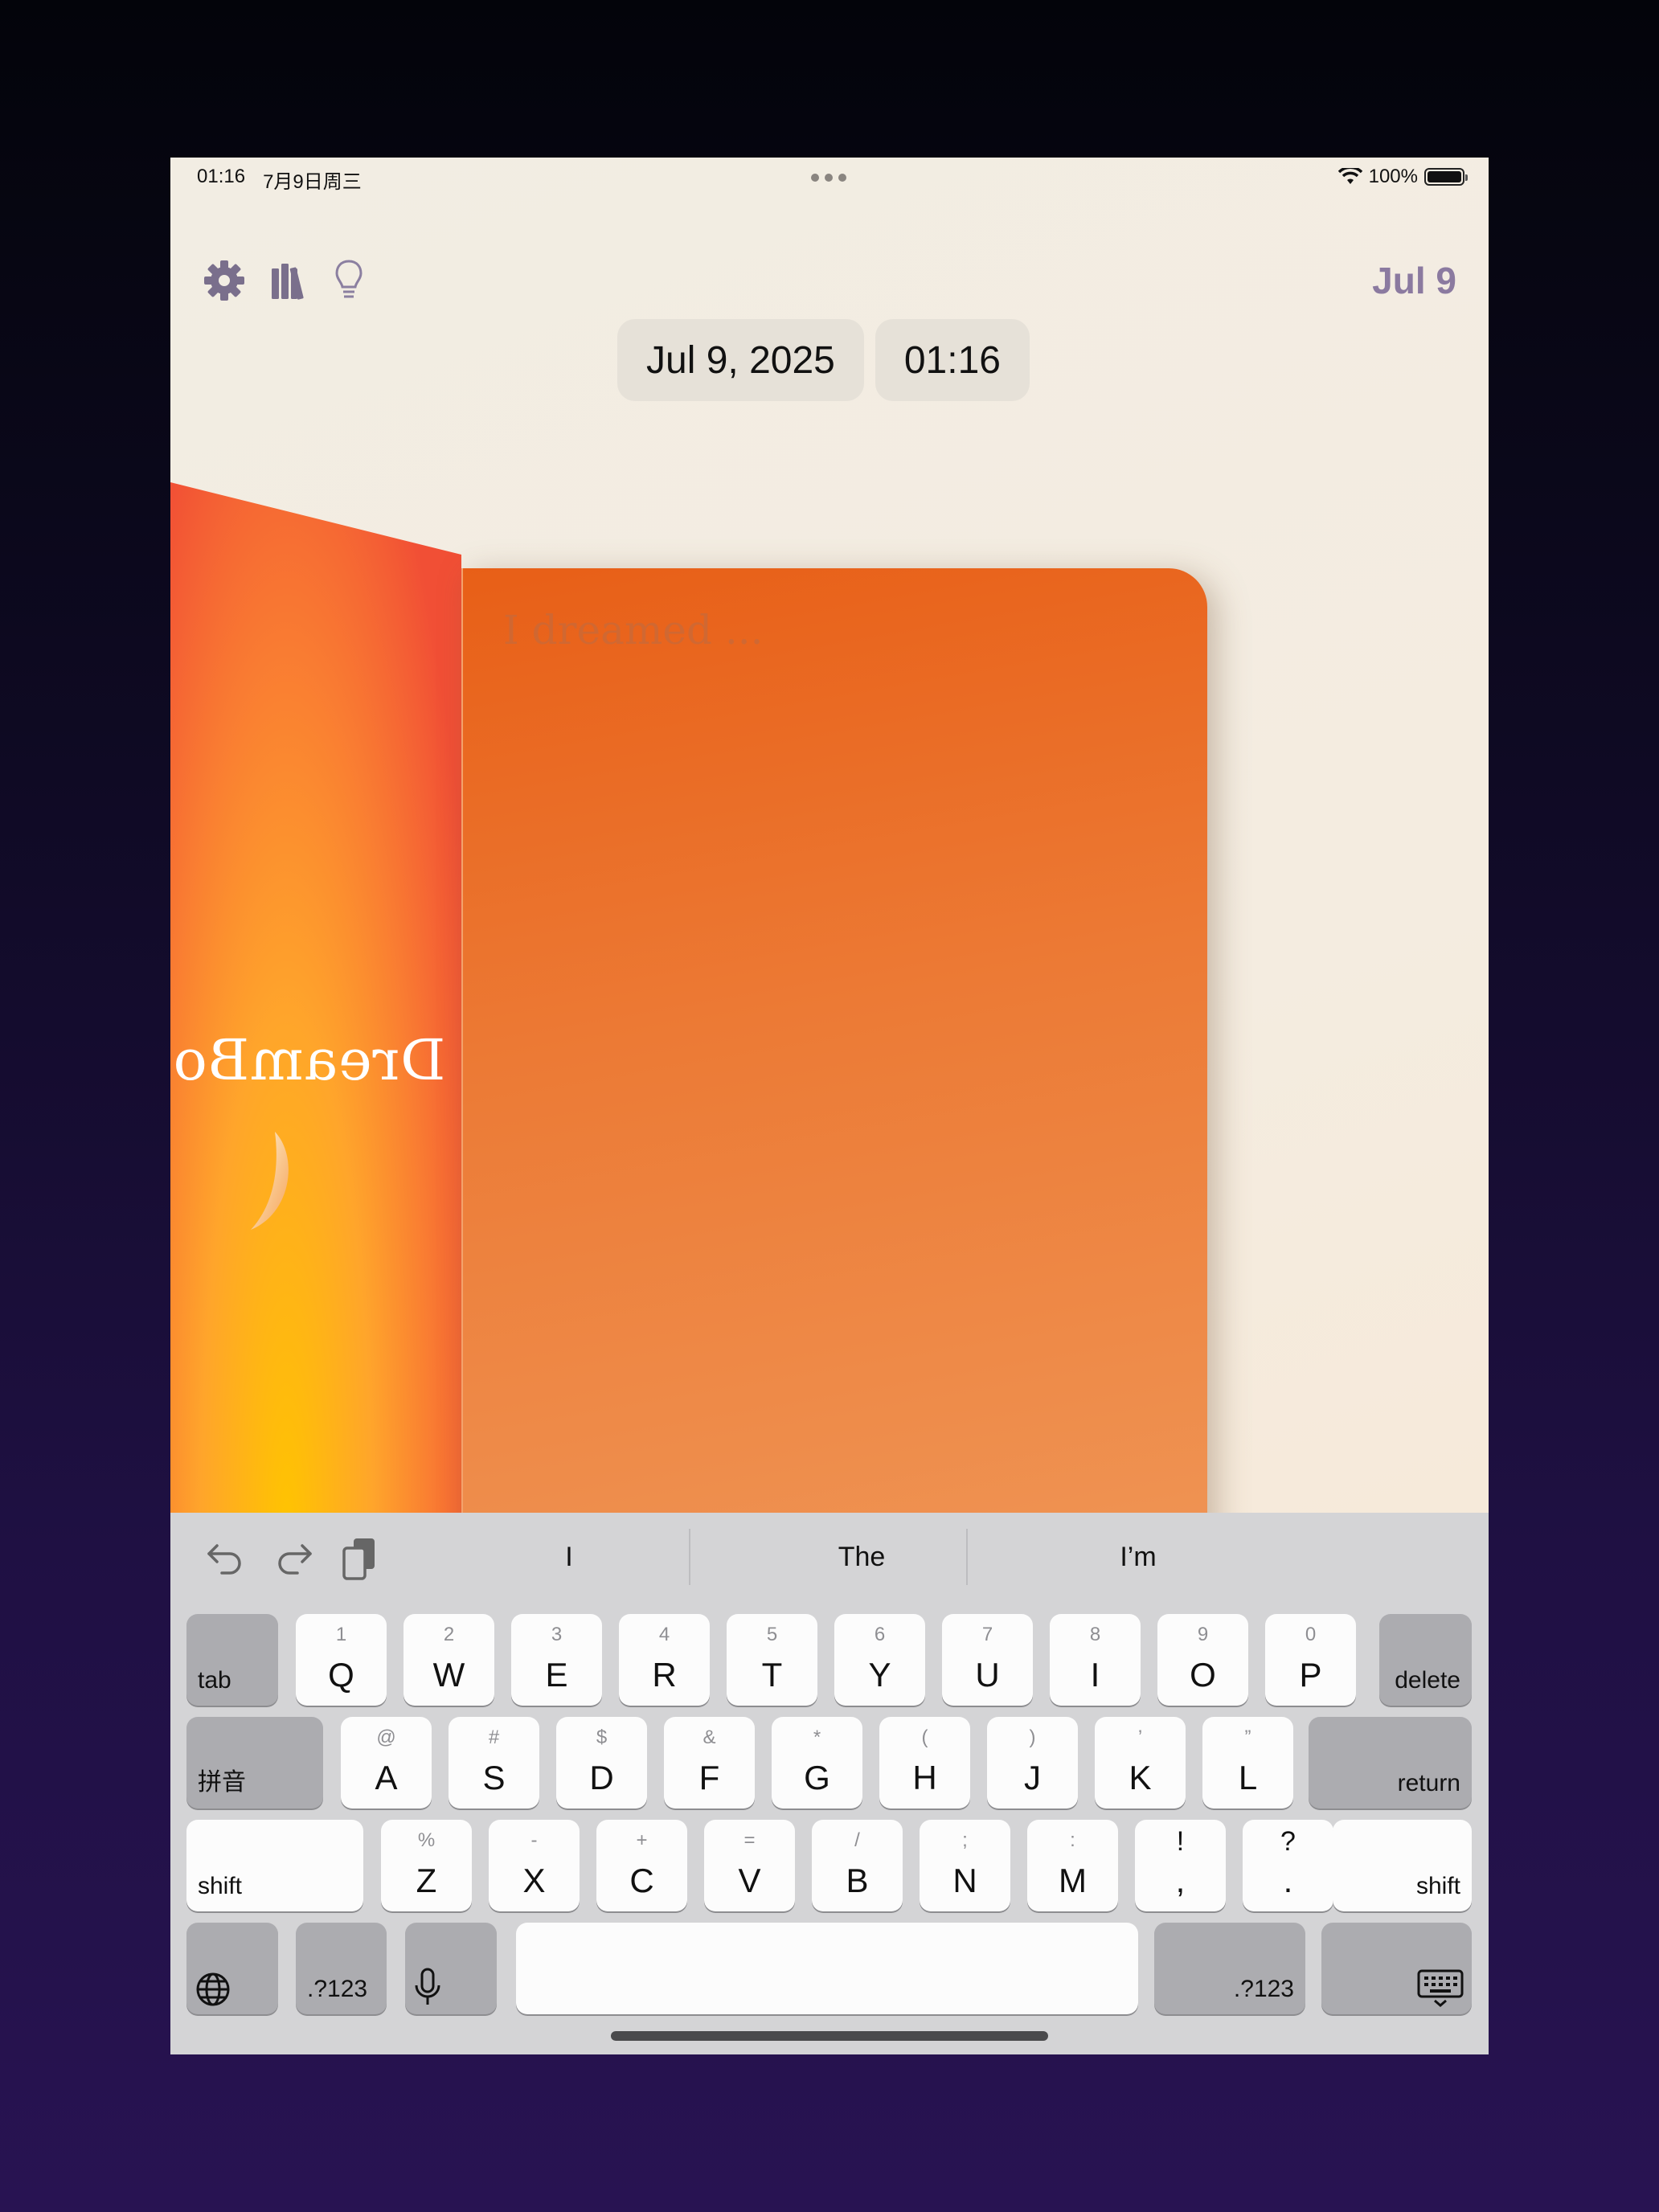 The width and height of the screenshot is (1659, 2212). Describe the element at coordinates (232, 1660) in the screenshot. I see `tab-key: tab` at that location.